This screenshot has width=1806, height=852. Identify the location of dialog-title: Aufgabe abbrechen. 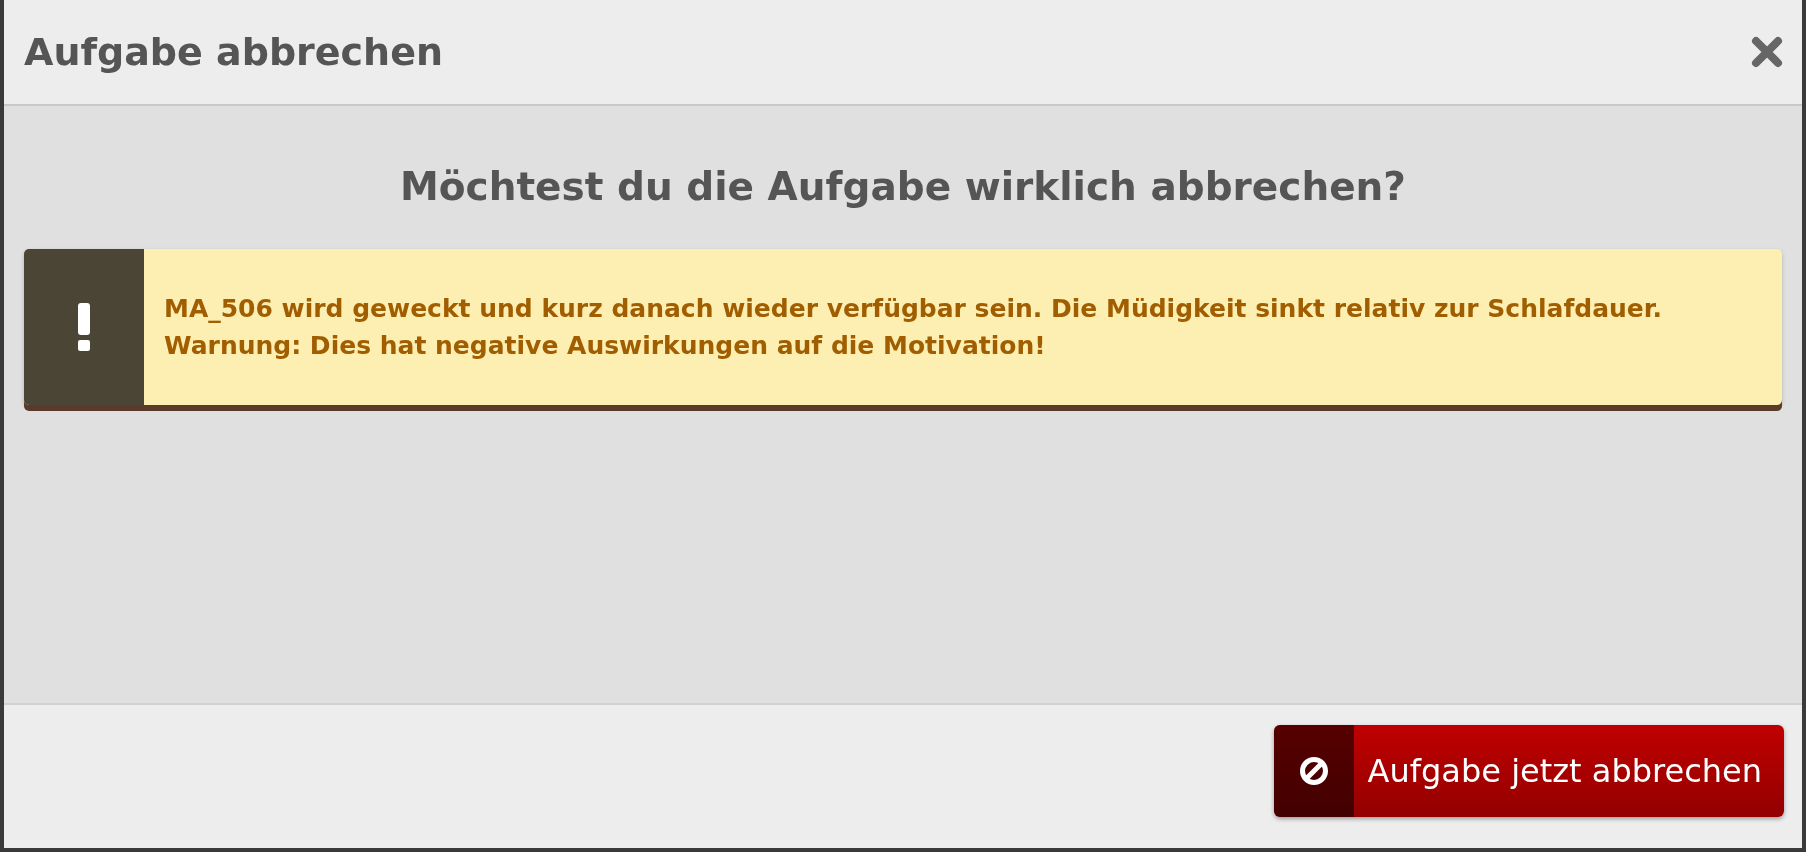
(233, 52).